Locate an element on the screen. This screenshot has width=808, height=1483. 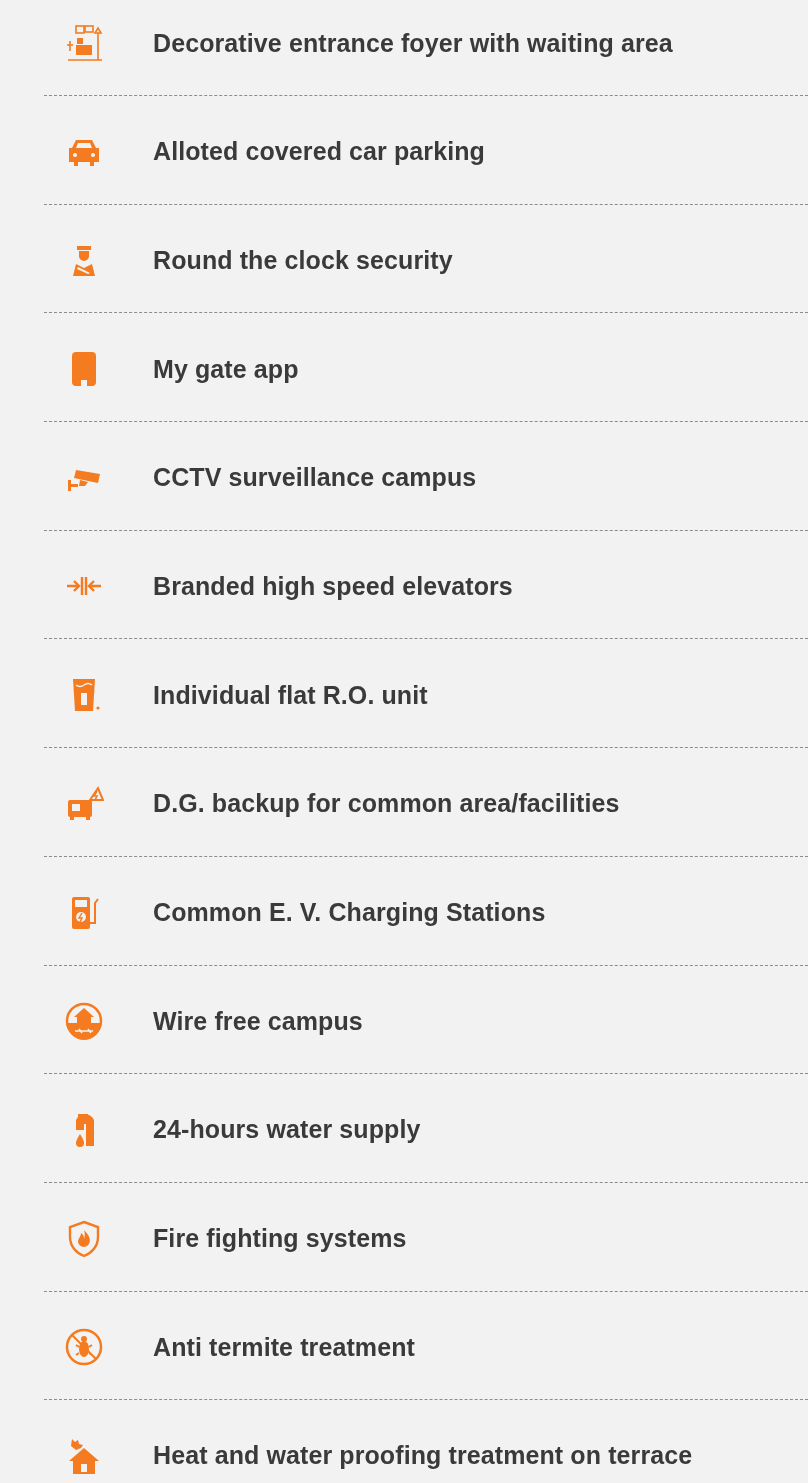
amenity-label: CCTV surveillance campus is located at coordinates (315, 478).